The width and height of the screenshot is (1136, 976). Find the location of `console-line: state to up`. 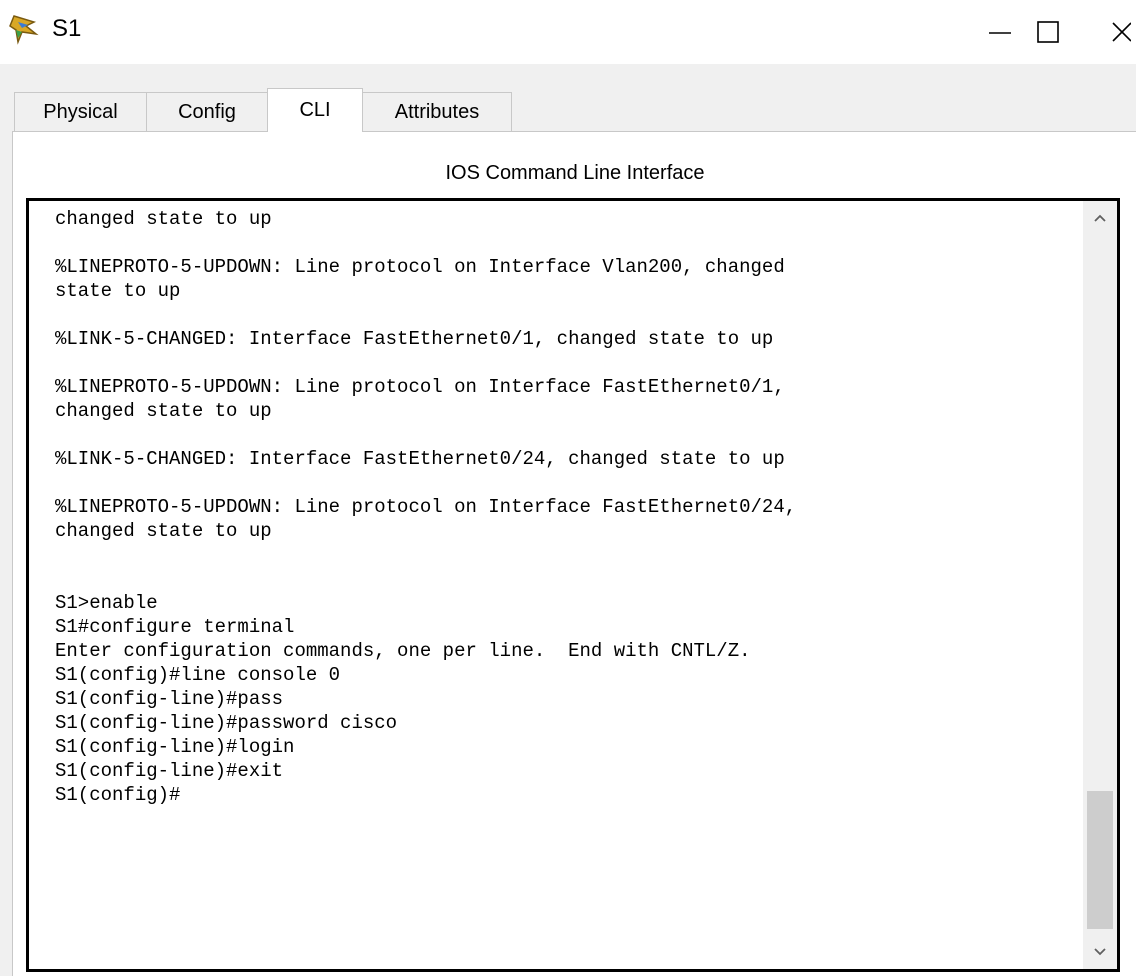

console-line: state to up is located at coordinates (118, 291).